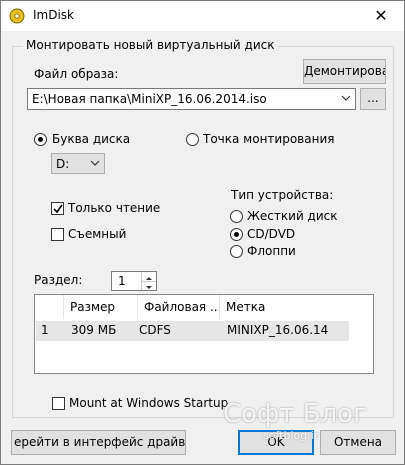 The image size is (405, 465). Describe the element at coordinates (94, 330) in the screenshot. I see `row-size: 309 МБ` at that location.